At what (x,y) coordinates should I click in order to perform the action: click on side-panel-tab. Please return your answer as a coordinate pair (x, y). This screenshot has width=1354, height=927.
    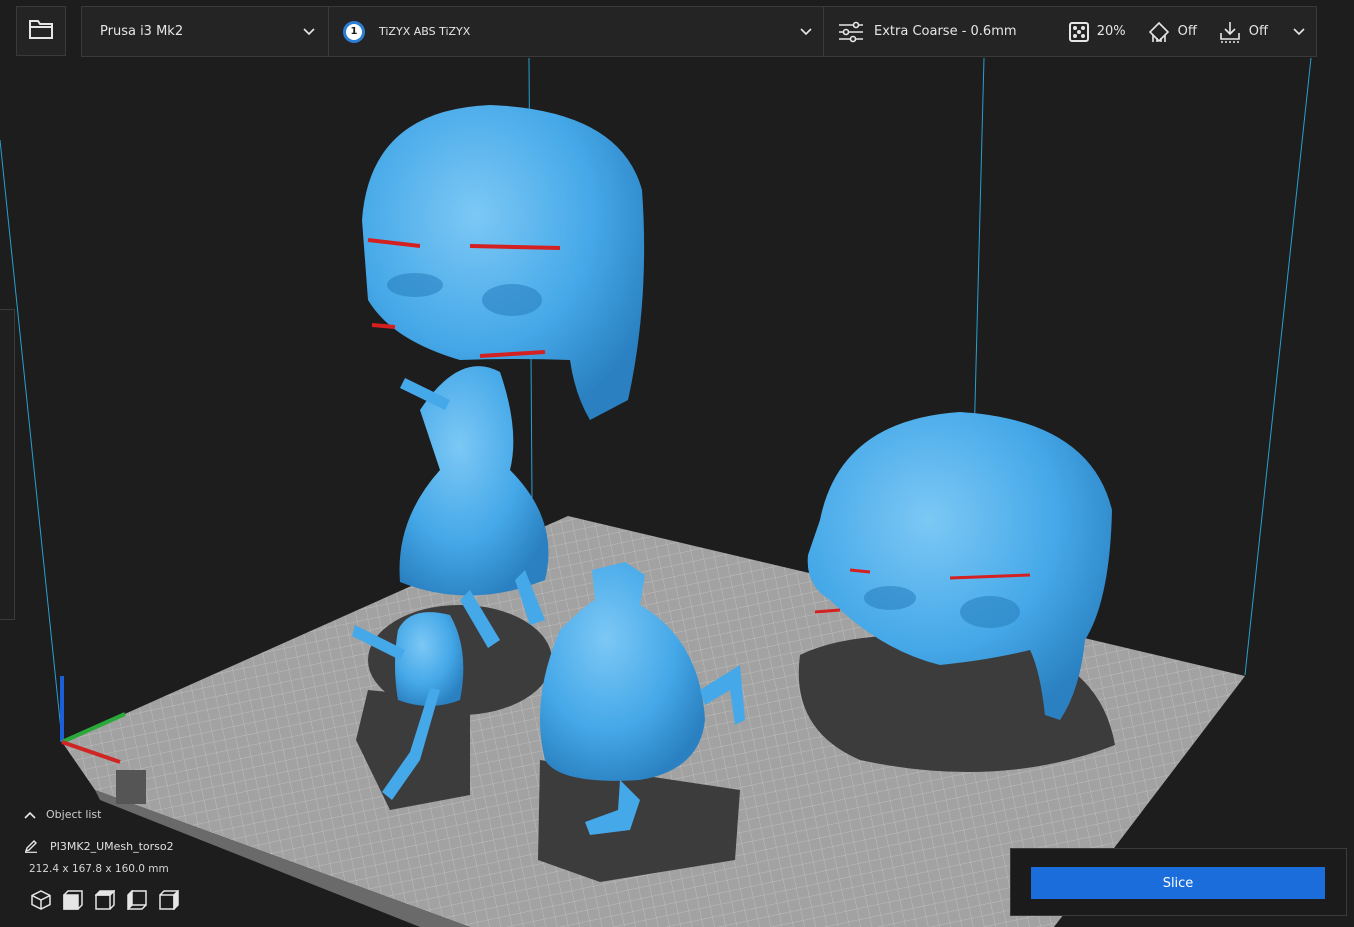
    Looking at the image, I should click on (7, 464).